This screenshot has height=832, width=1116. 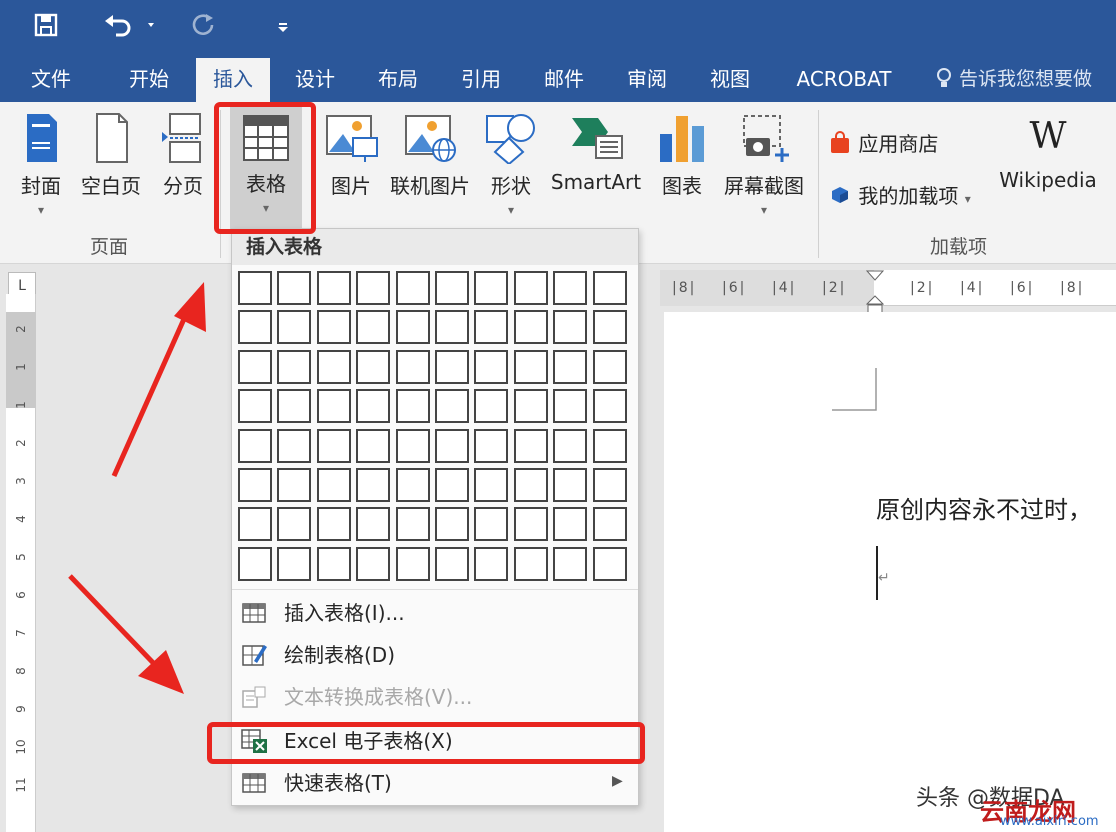 What do you see at coordinates (1013, 80) in the screenshot?
I see `tell-me-box: 告诉我您想要做` at bounding box center [1013, 80].